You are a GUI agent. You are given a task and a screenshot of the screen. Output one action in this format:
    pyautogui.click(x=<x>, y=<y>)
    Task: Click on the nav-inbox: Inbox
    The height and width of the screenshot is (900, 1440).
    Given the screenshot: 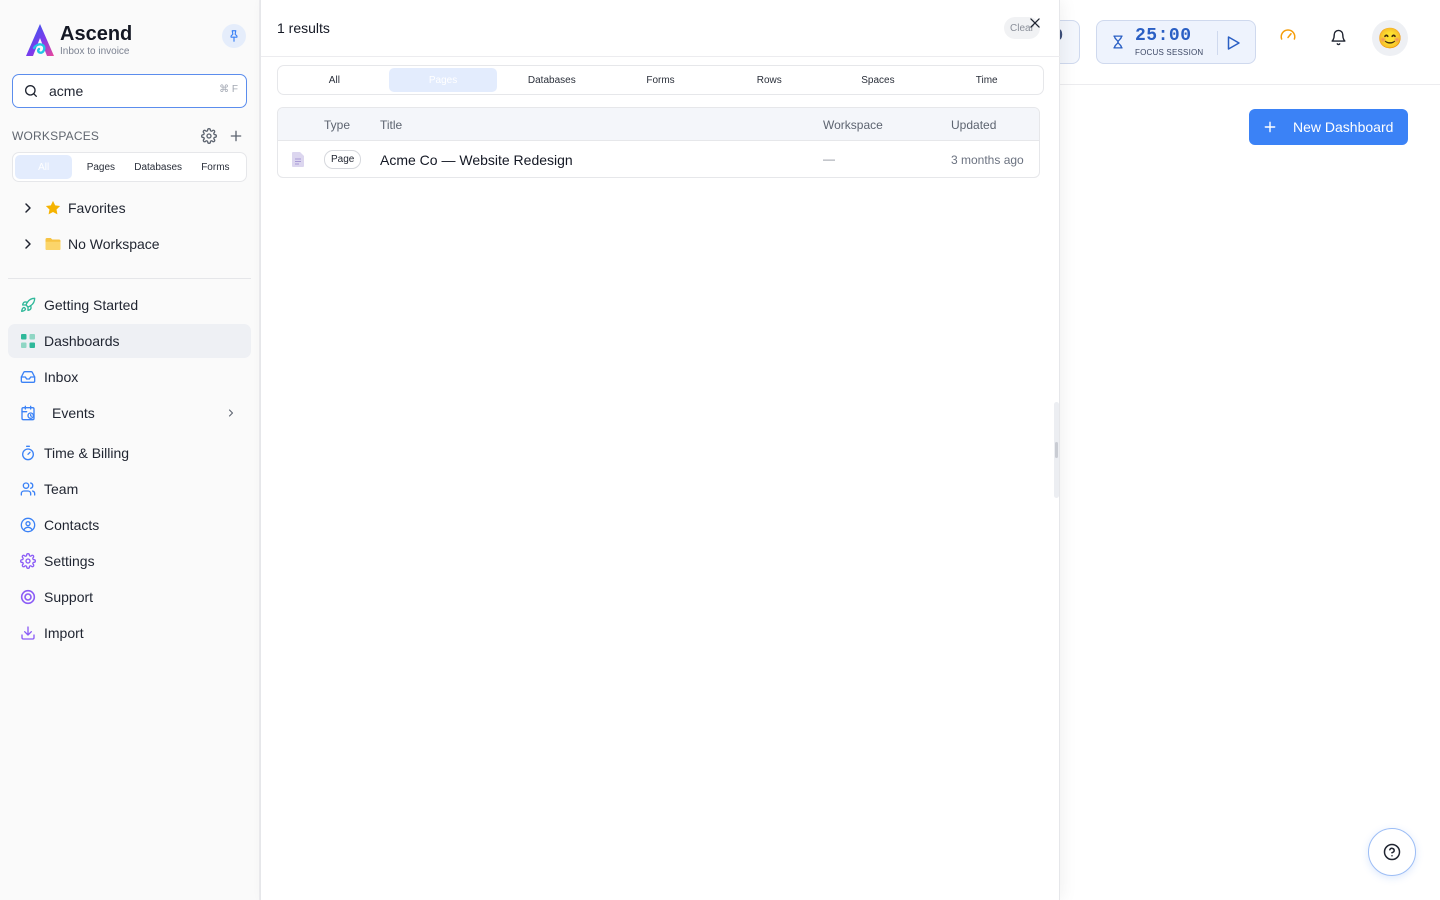 What is the action you would take?
    pyautogui.click(x=129, y=377)
    